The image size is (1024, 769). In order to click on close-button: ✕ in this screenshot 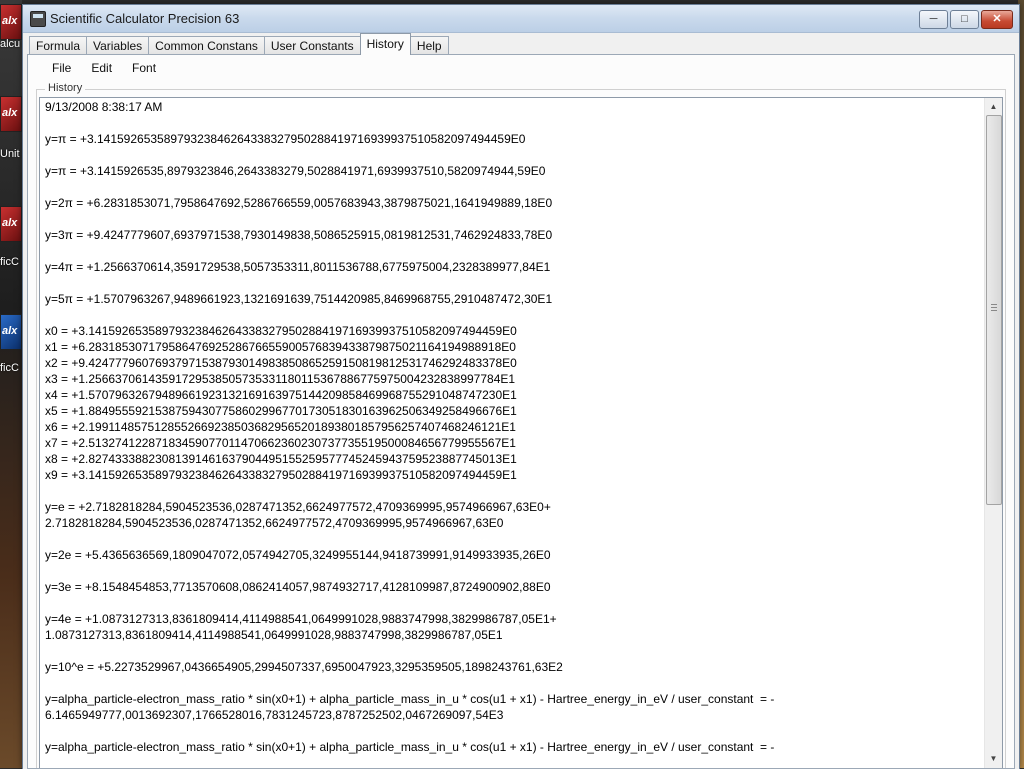, I will do `click(997, 19)`.